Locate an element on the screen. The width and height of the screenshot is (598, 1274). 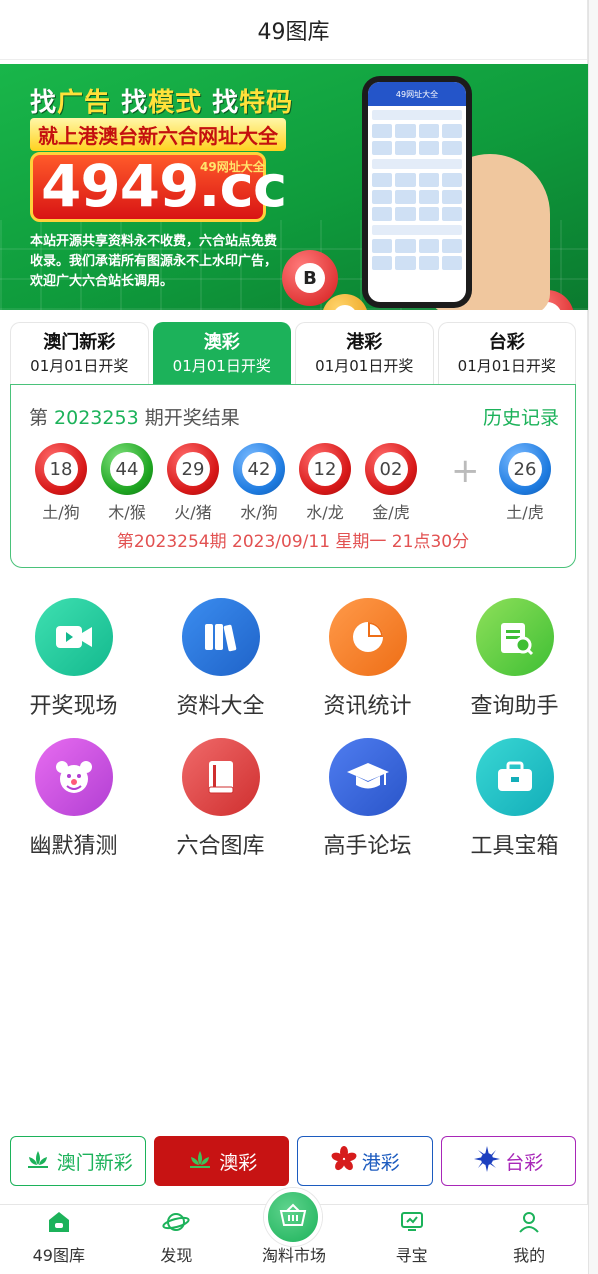
nav-profile: 我的 is located at coordinates (529, 1239).